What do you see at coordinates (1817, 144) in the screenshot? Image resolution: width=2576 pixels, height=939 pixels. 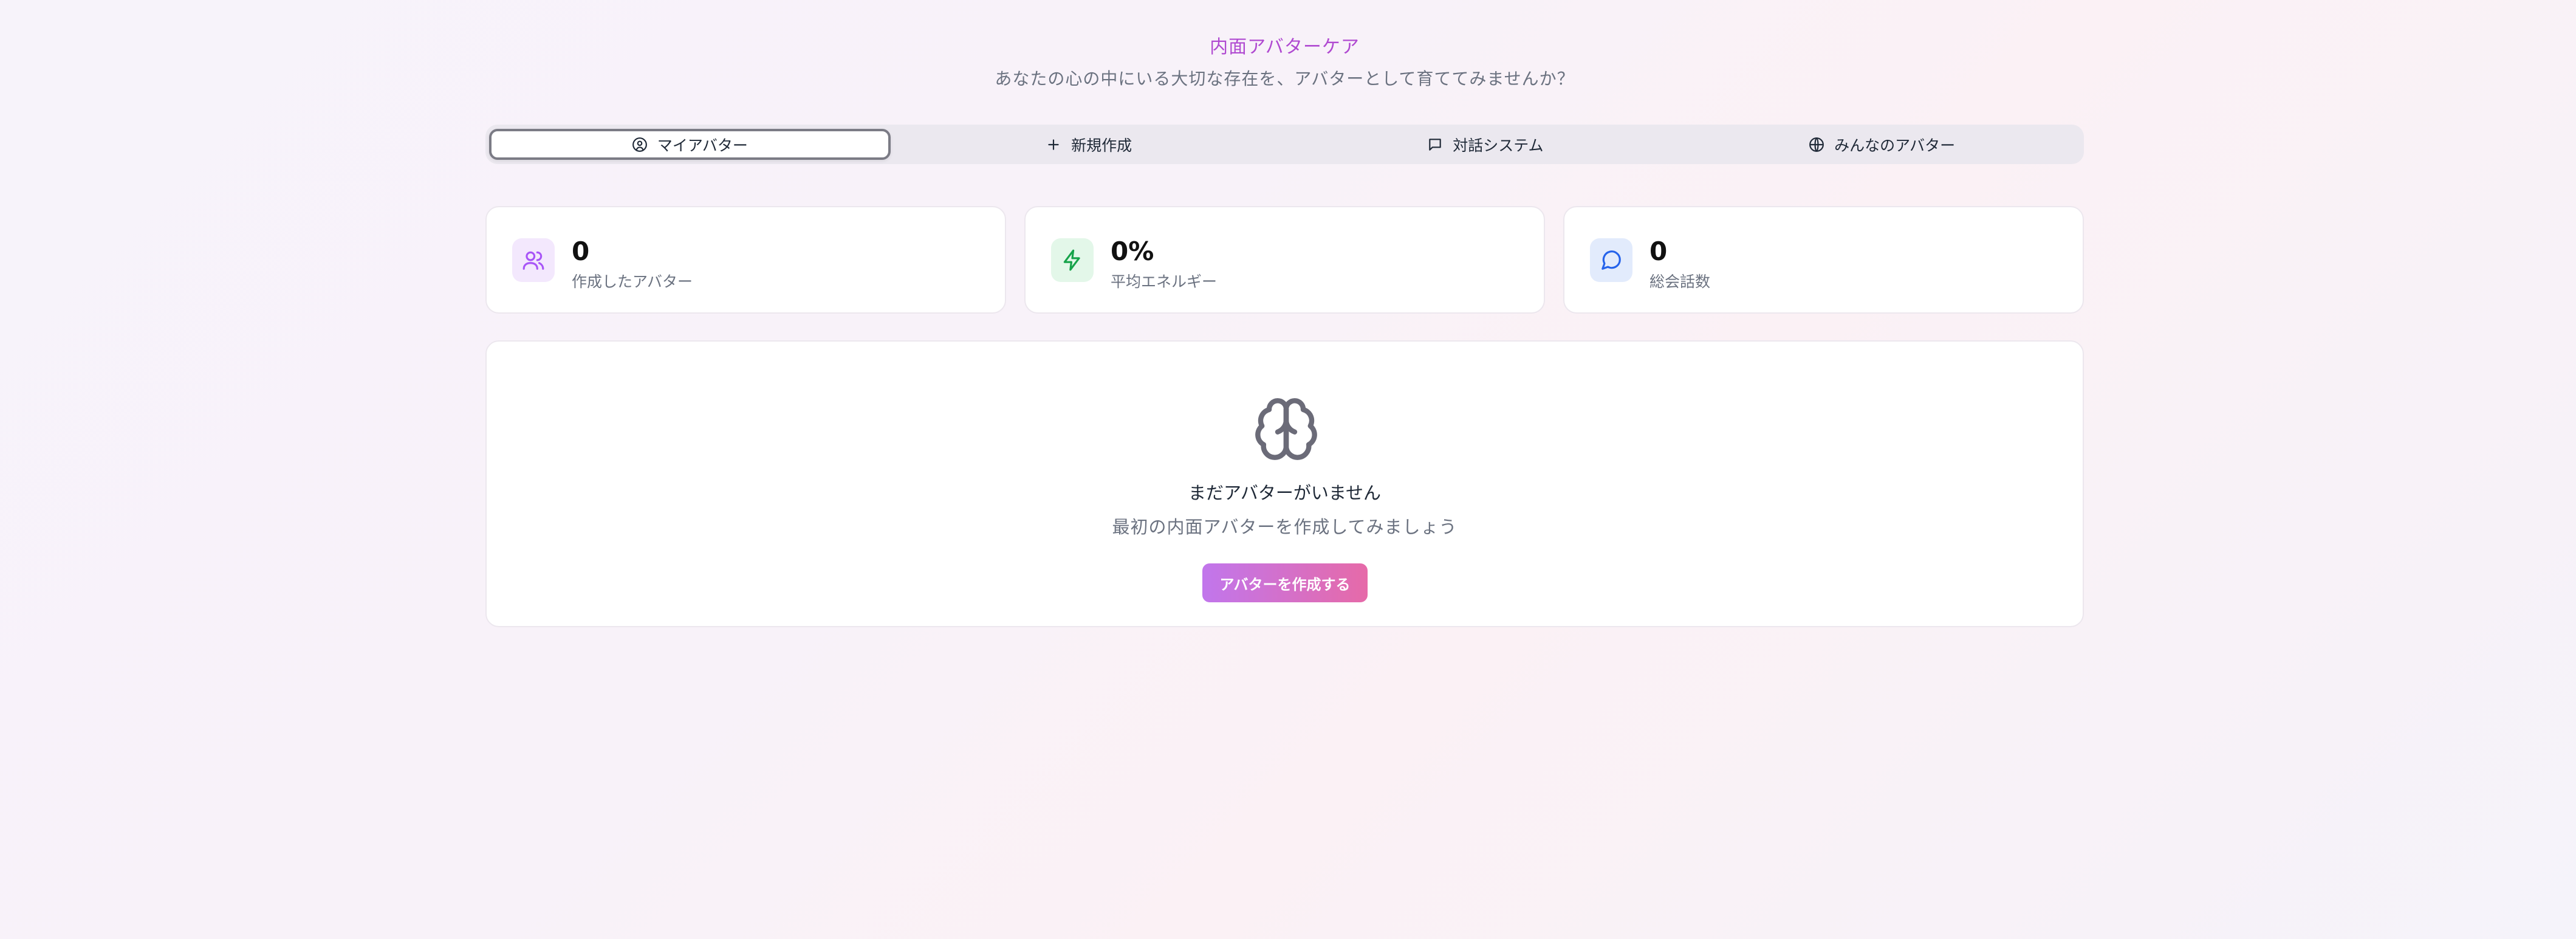 I see `globe-icon` at bounding box center [1817, 144].